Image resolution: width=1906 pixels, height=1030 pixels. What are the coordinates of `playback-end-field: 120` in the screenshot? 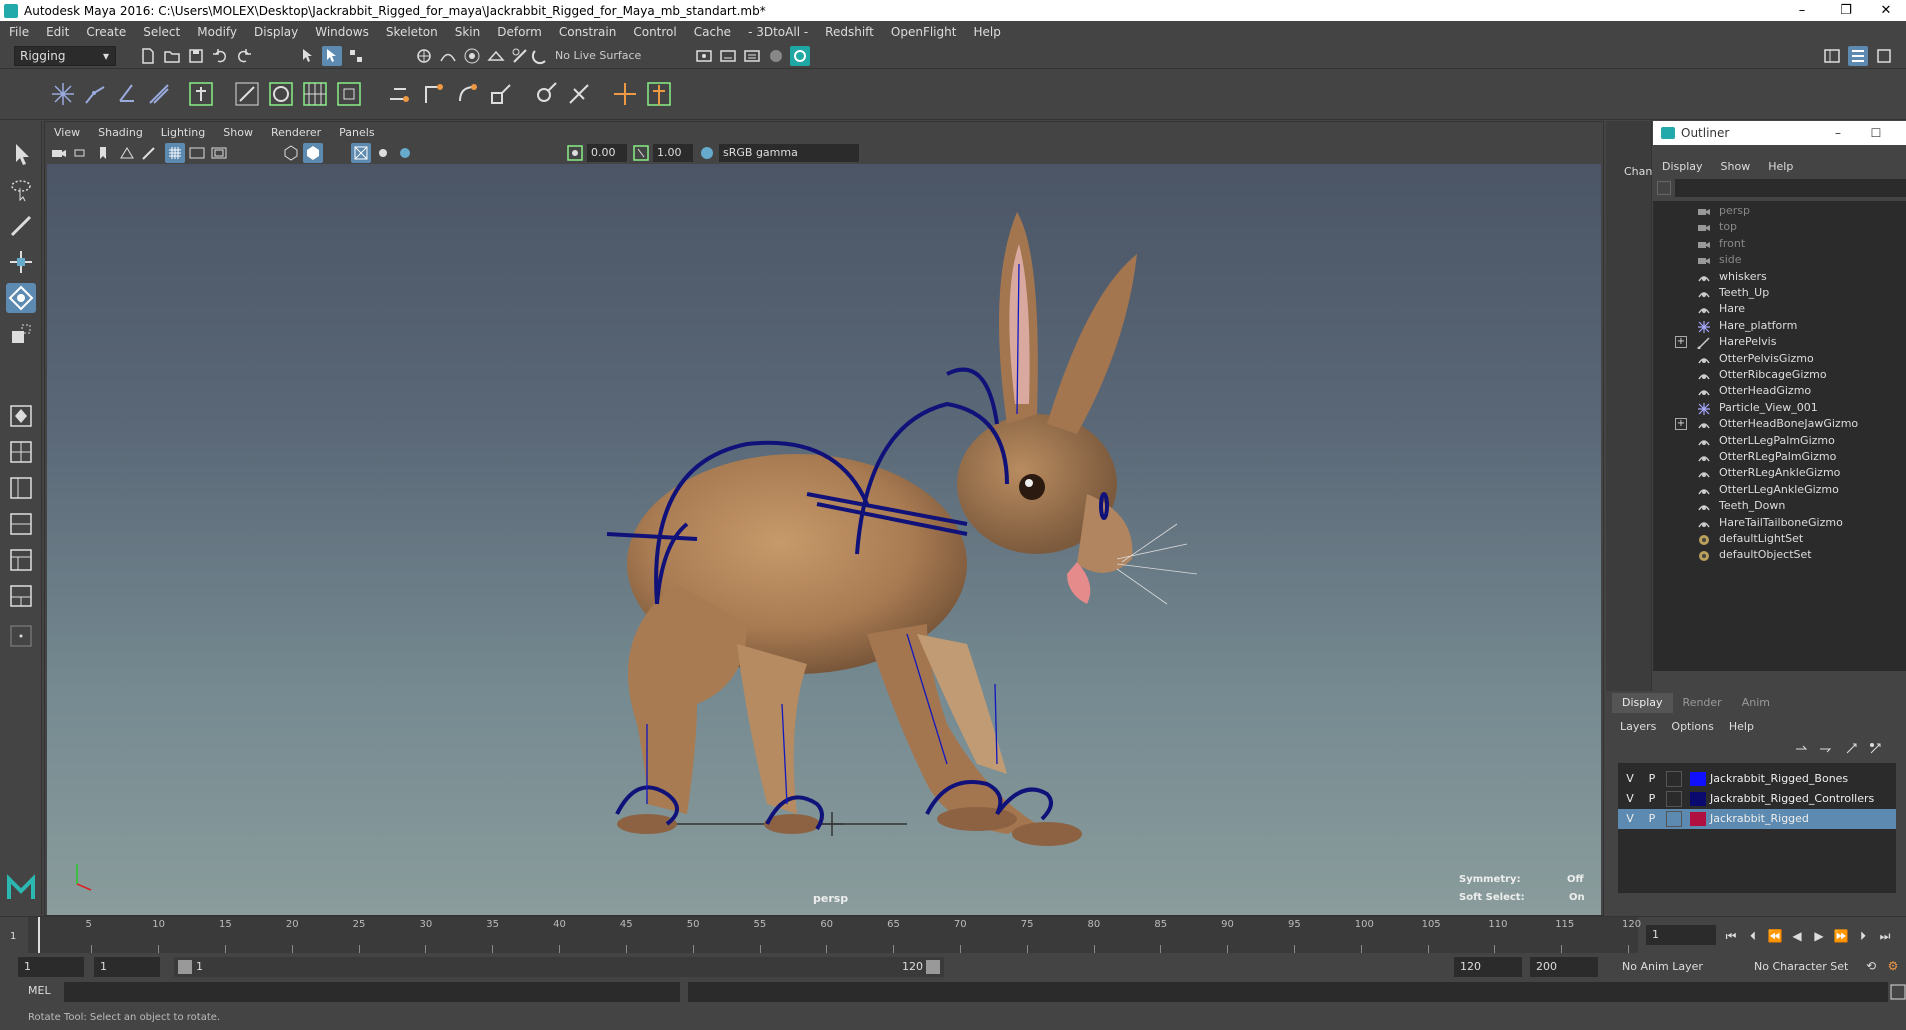 It's located at (1488, 967).